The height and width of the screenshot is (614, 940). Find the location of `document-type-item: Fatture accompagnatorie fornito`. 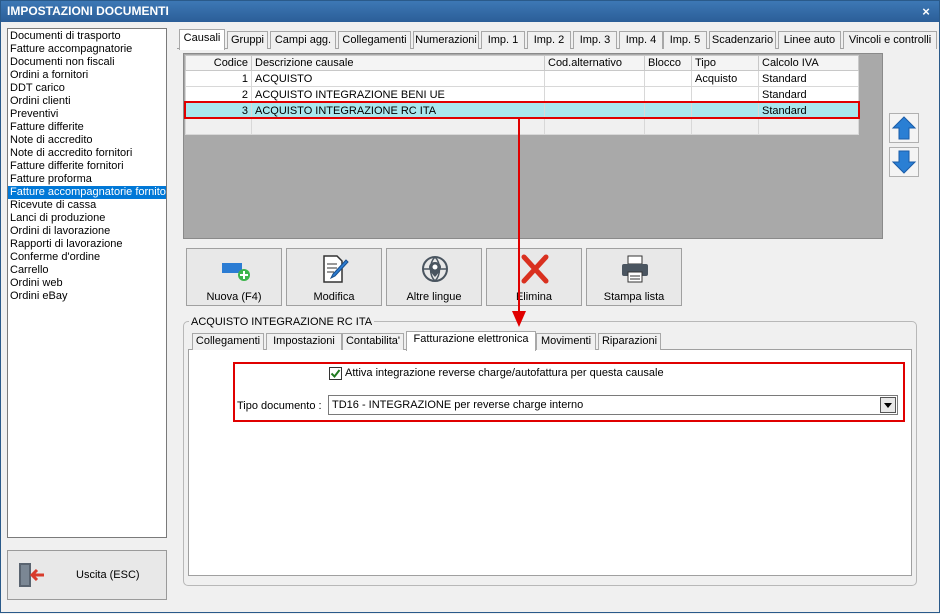

document-type-item: Fatture accompagnatorie fornito is located at coordinates (87, 192).